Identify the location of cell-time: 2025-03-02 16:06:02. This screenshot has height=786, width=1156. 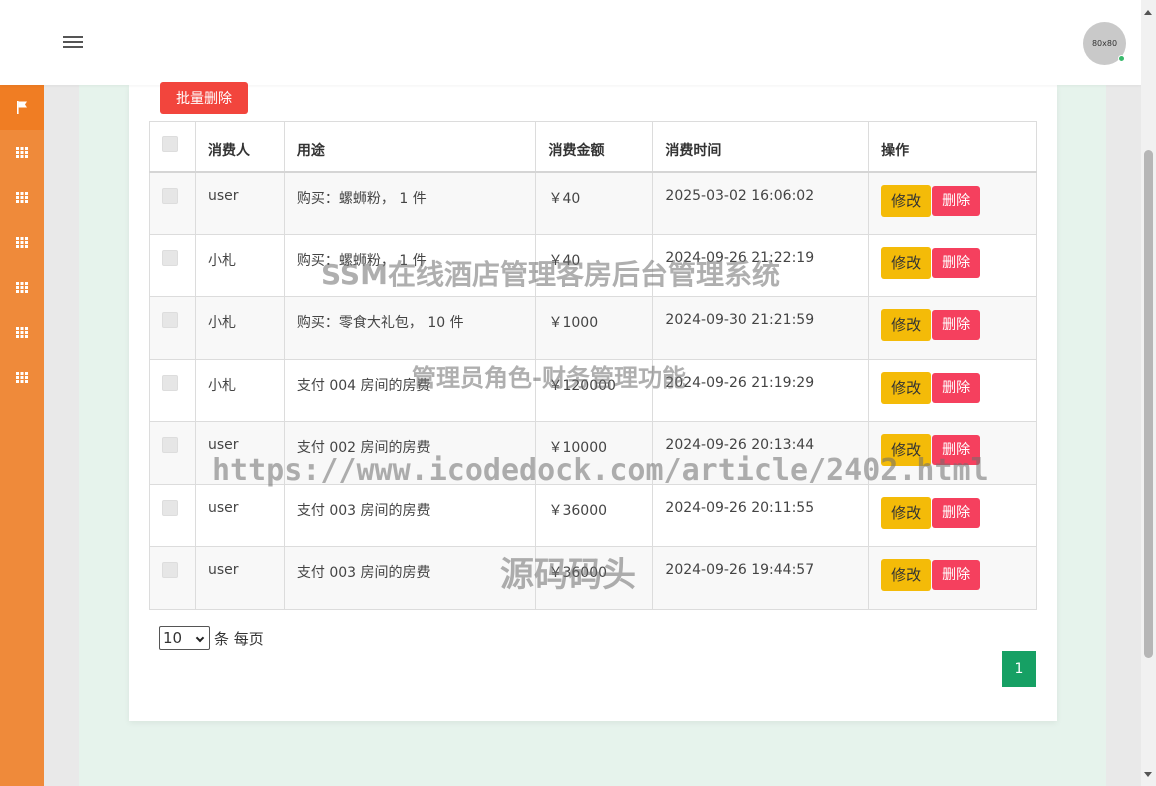
(761, 203).